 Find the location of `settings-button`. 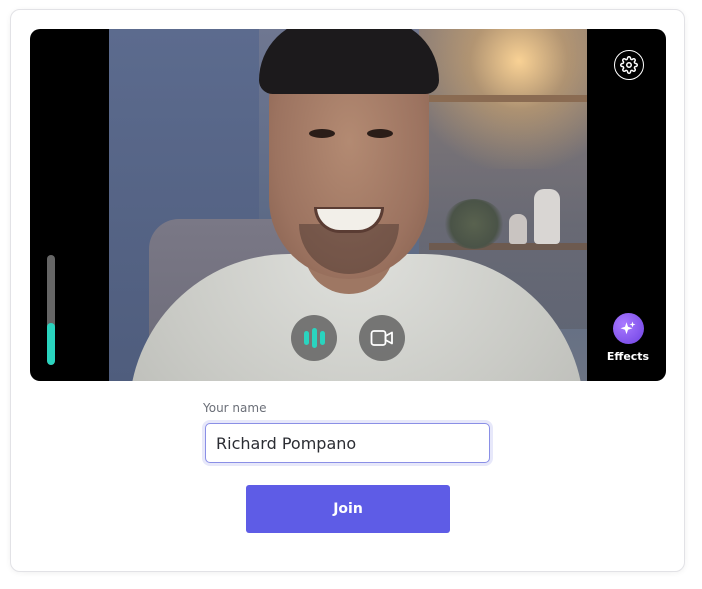

settings-button is located at coordinates (629, 65).